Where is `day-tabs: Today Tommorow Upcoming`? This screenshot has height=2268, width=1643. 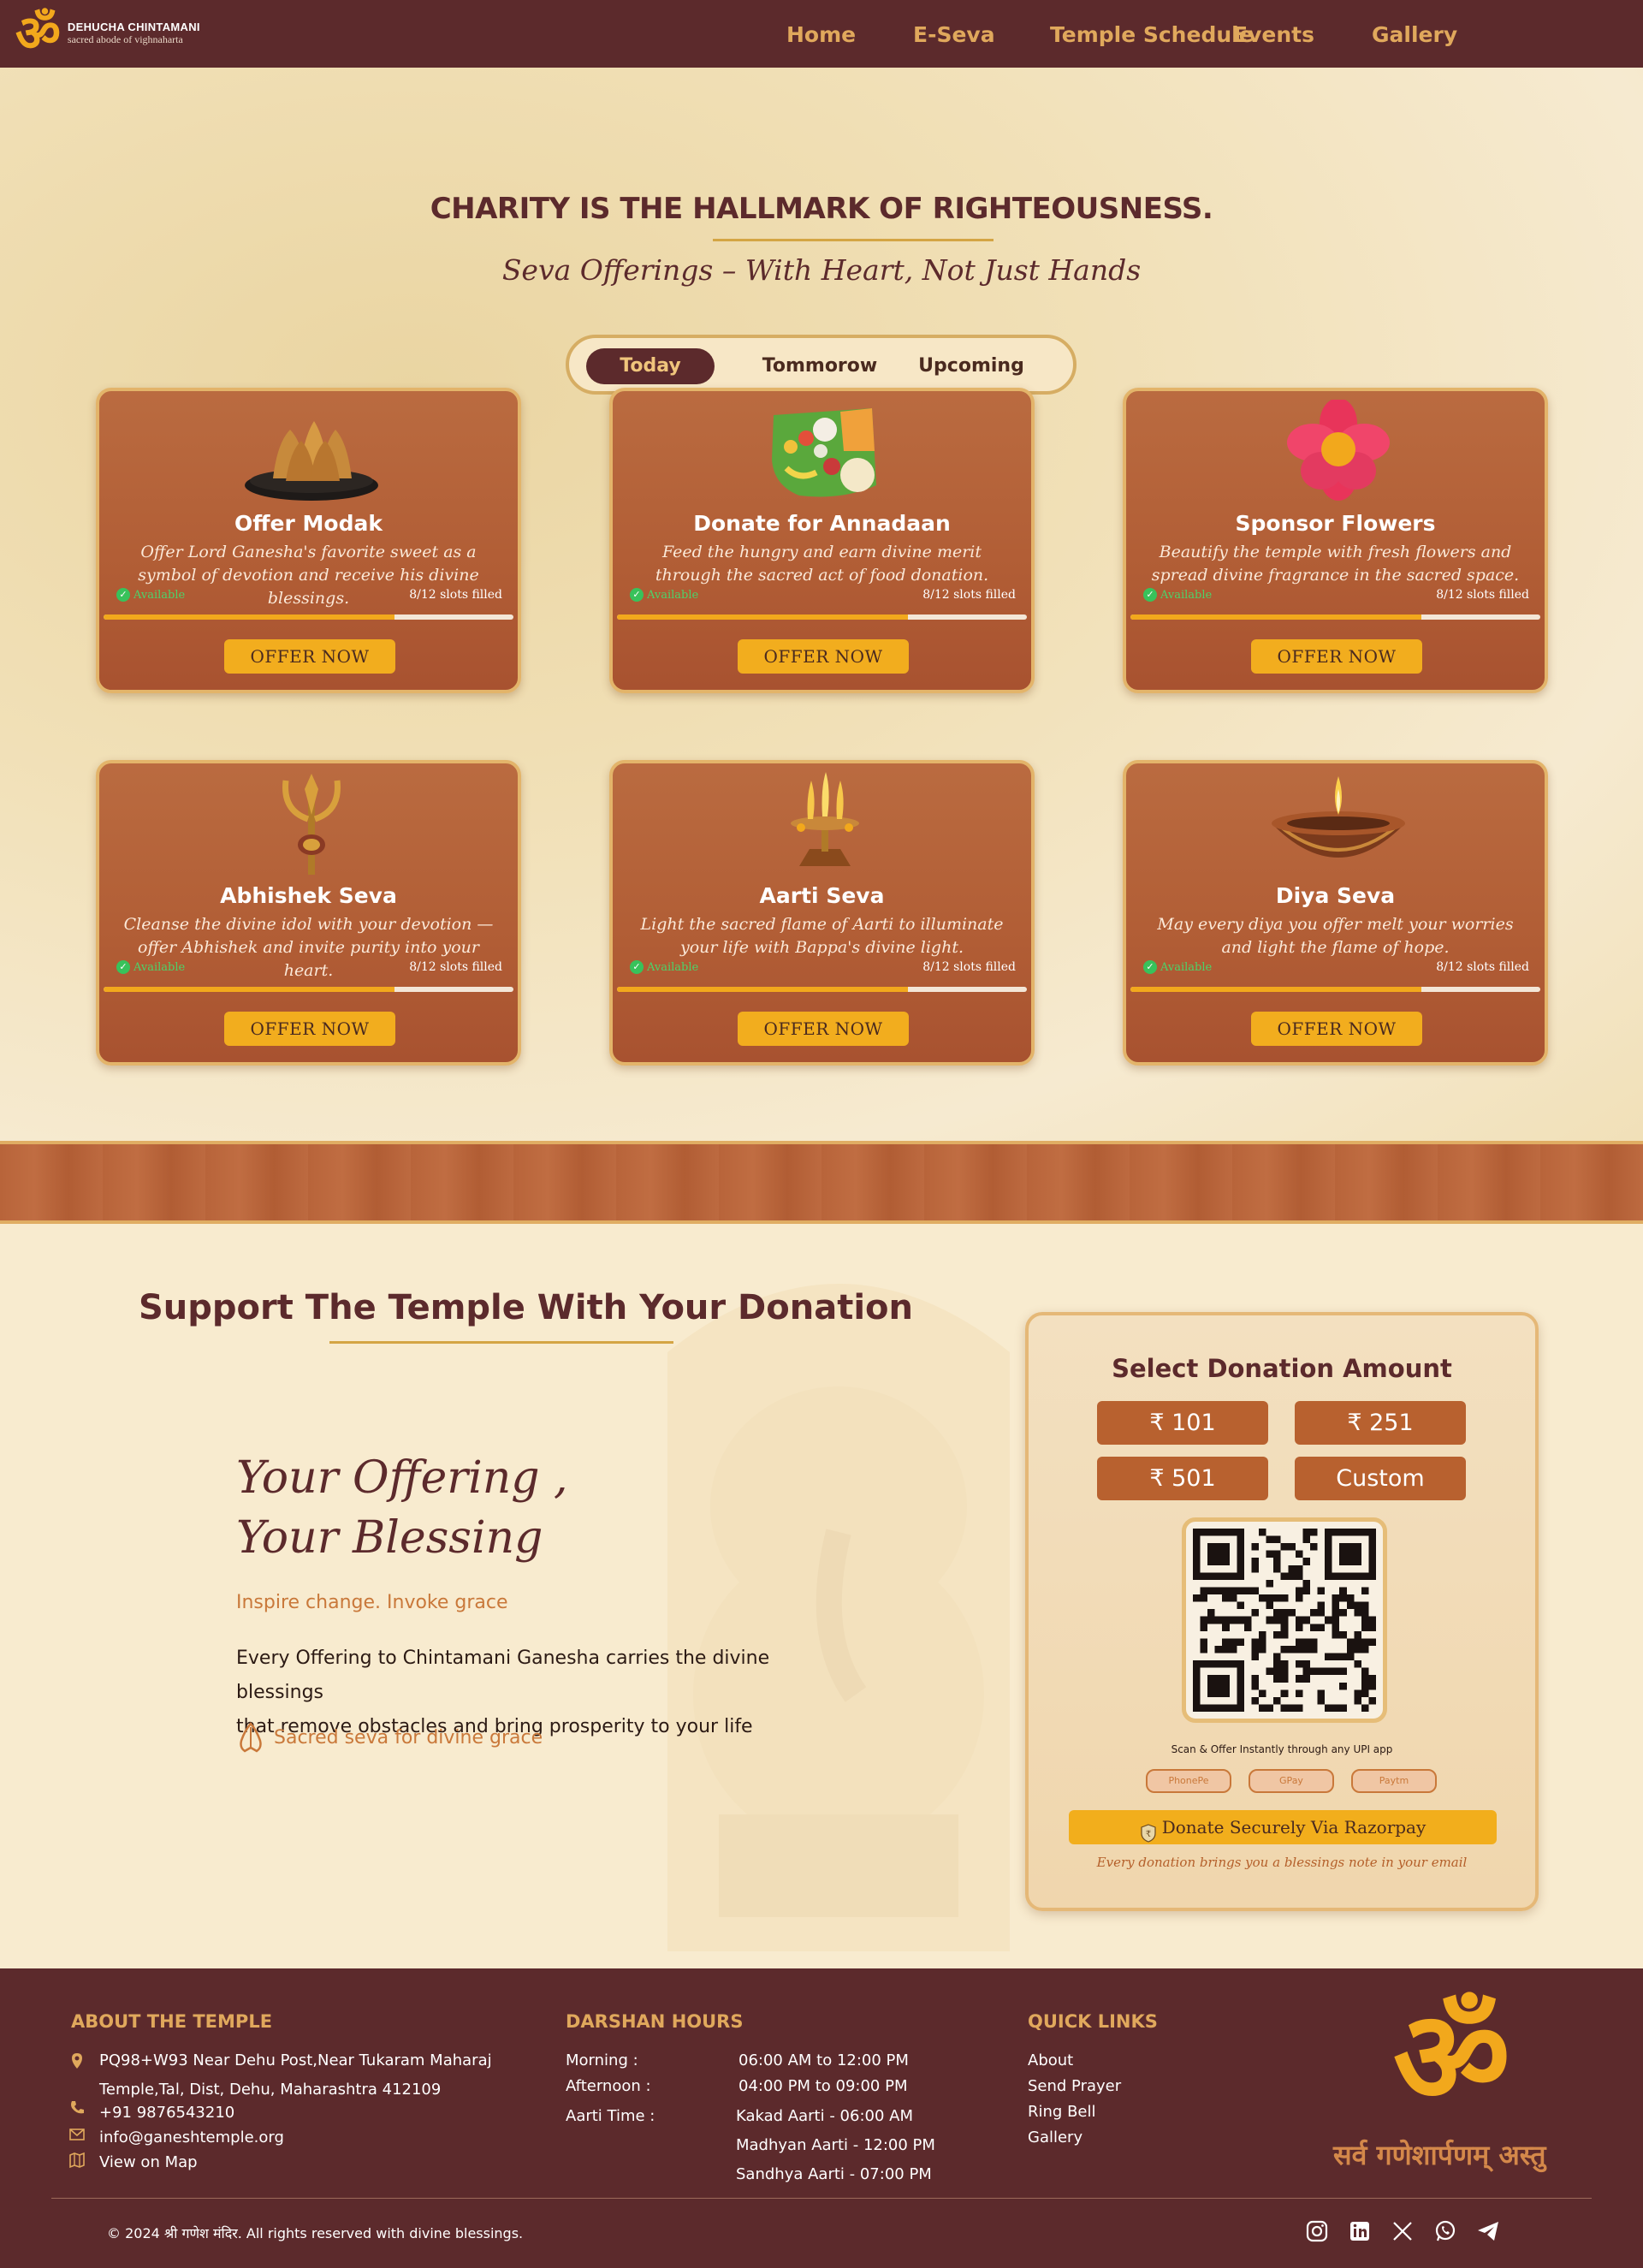
day-tabs: Today Tommorow Upcoming is located at coordinates (822, 365).